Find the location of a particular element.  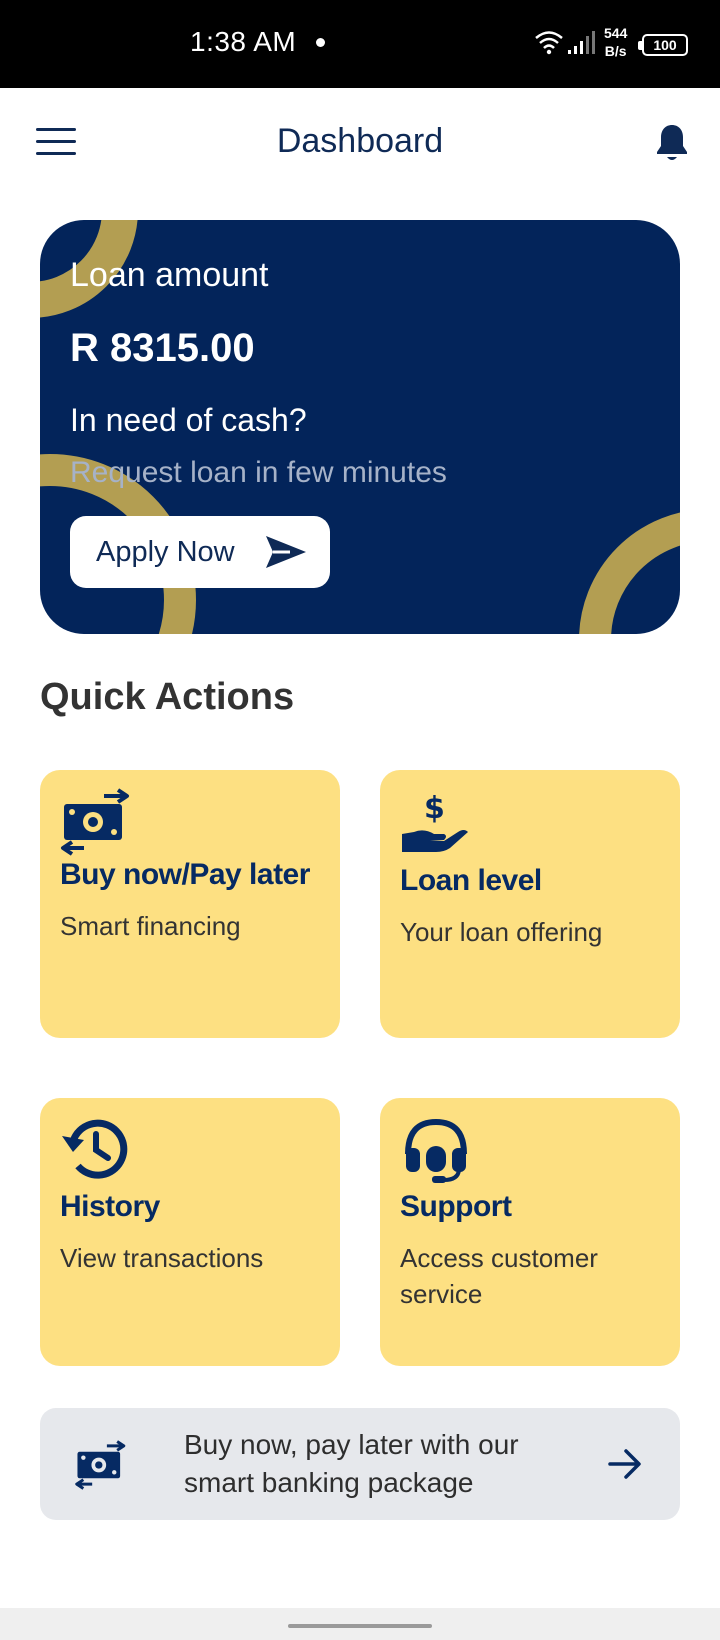

action-title: History is located at coordinates (110, 1206).